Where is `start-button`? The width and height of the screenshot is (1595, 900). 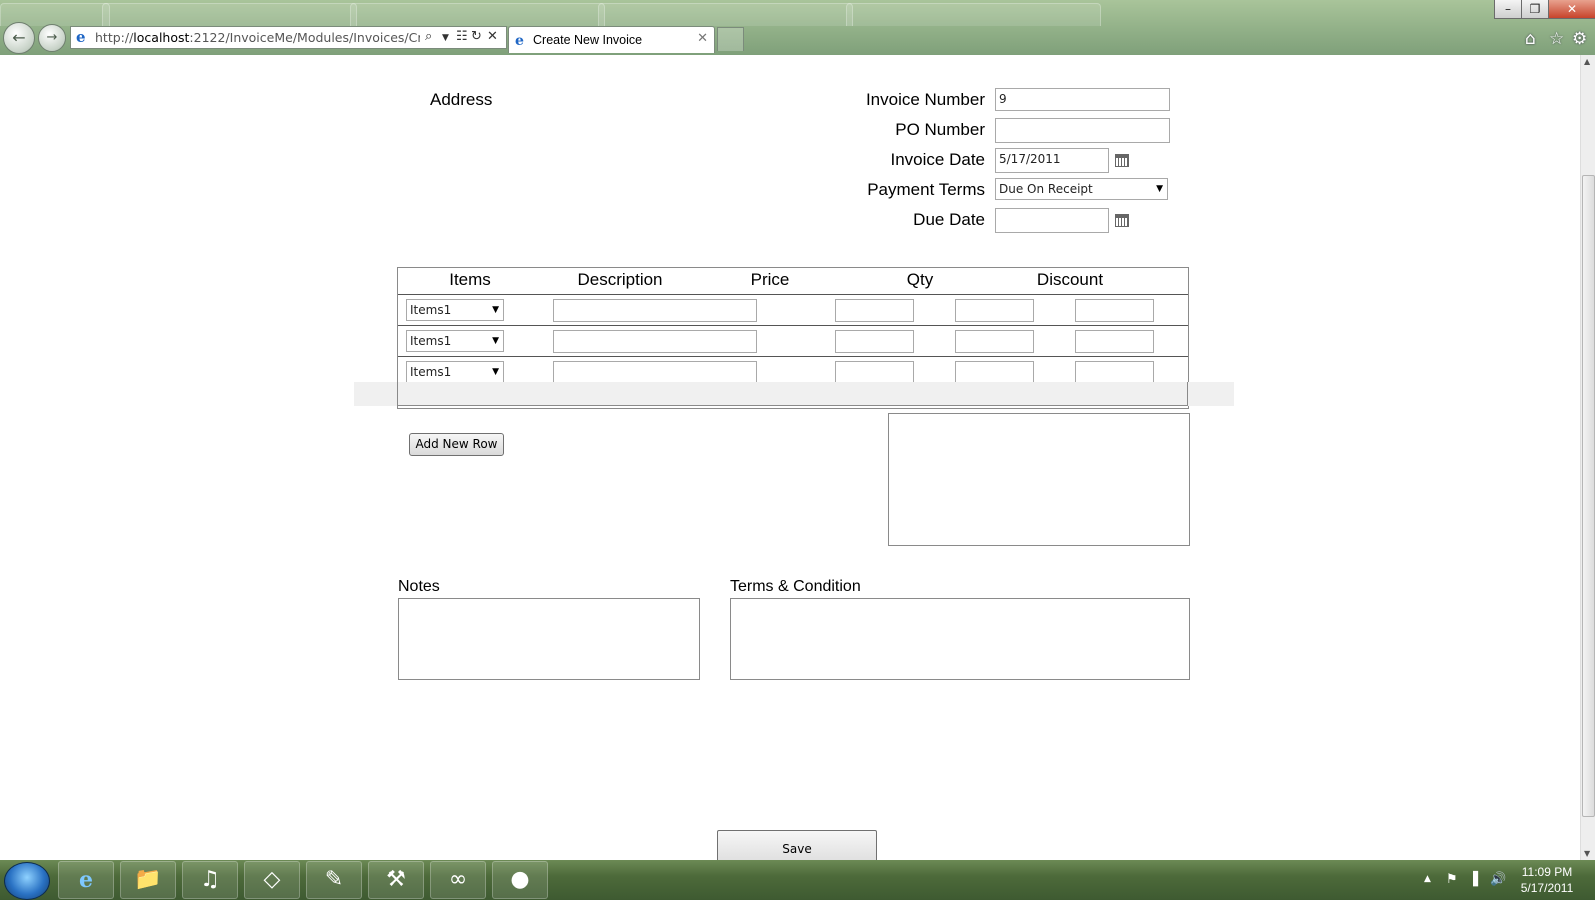
start-button is located at coordinates (27, 881).